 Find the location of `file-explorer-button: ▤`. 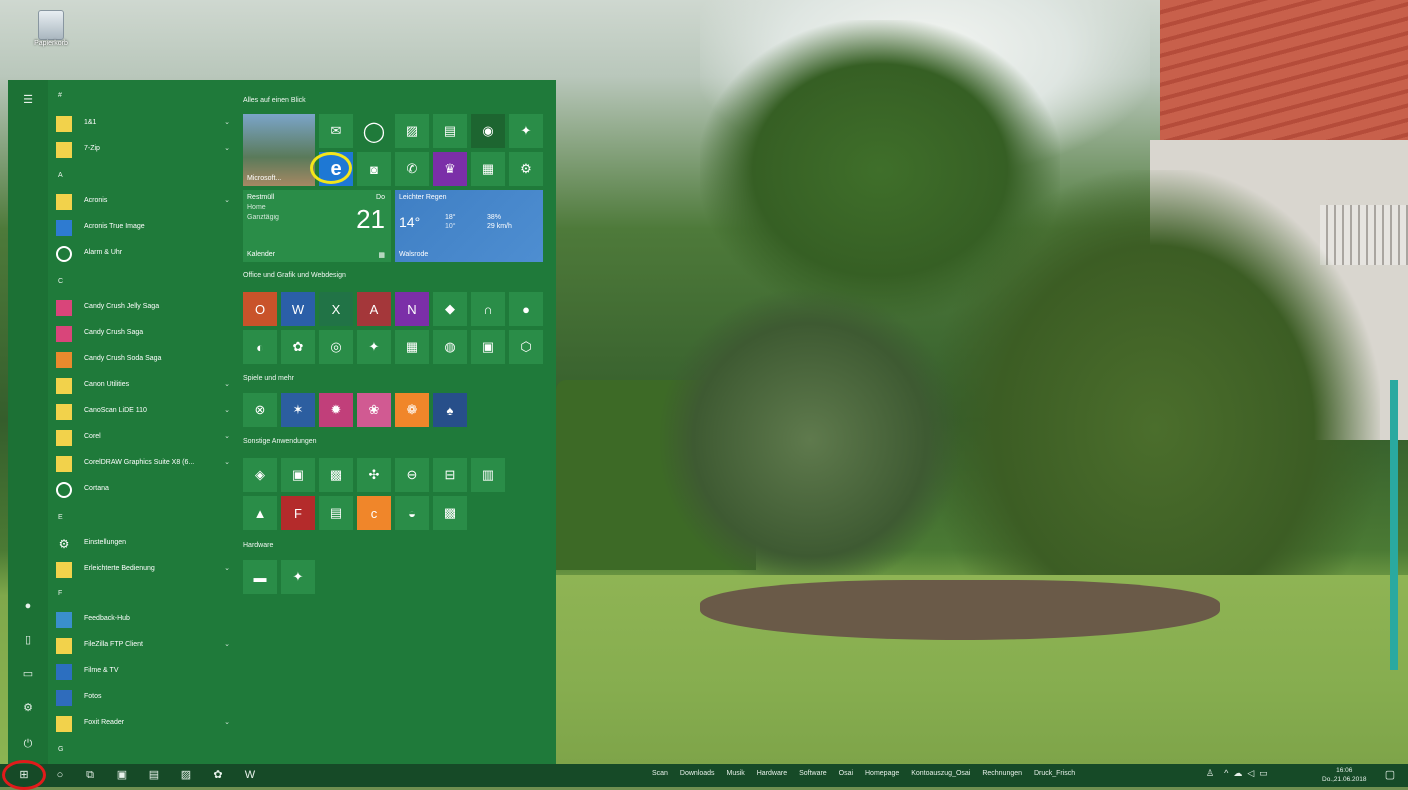

file-explorer-button: ▤ is located at coordinates (154, 775).